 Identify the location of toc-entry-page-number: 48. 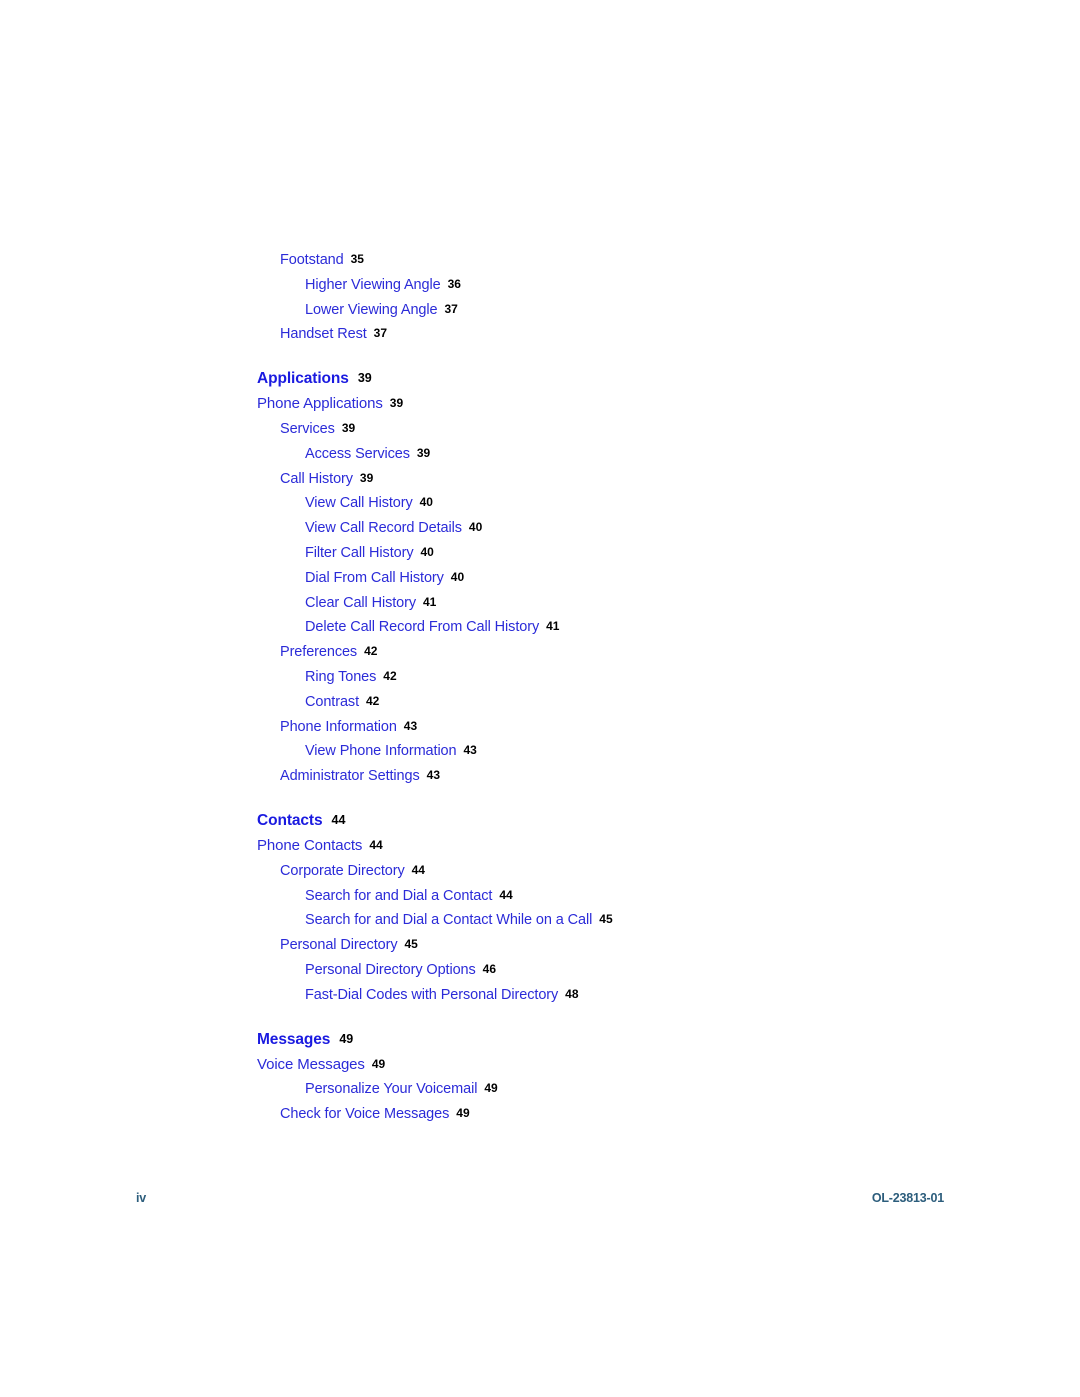
(572, 993).